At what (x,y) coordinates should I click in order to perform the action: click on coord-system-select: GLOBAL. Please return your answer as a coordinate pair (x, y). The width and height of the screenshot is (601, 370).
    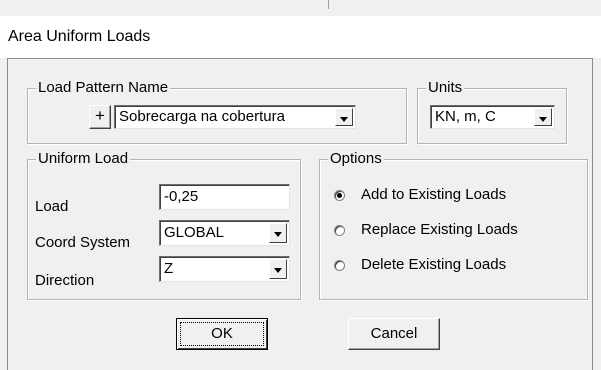
    Looking at the image, I should click on (224, 233).